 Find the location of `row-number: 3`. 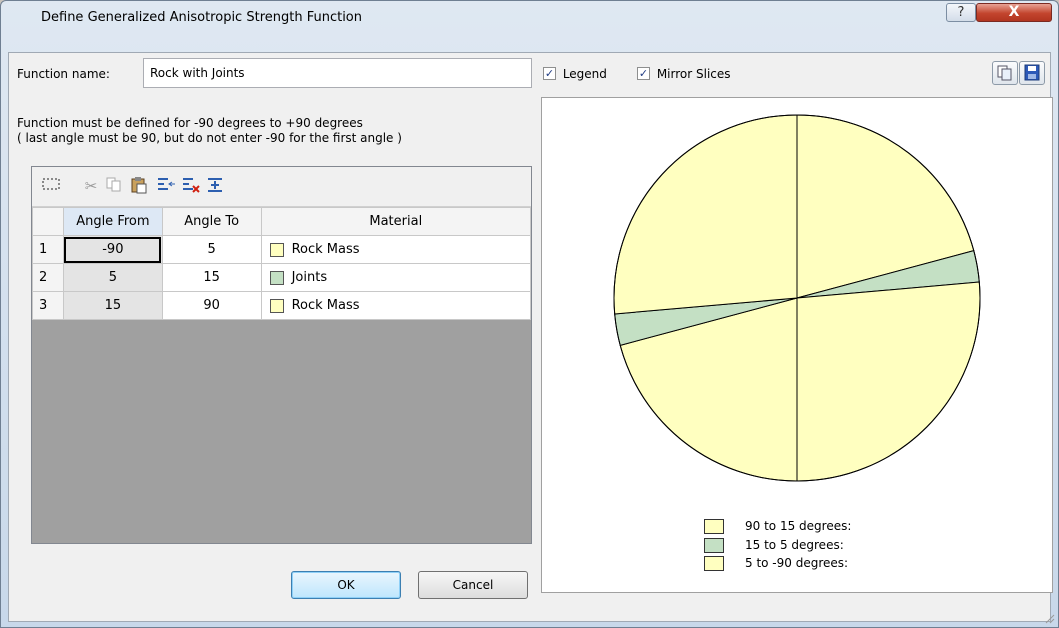

row-number: 3 is located at coordinates (48, 305).